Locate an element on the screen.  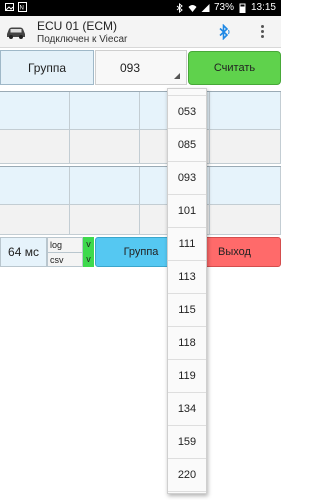
signal-icon is located at coordinates (205, 7).